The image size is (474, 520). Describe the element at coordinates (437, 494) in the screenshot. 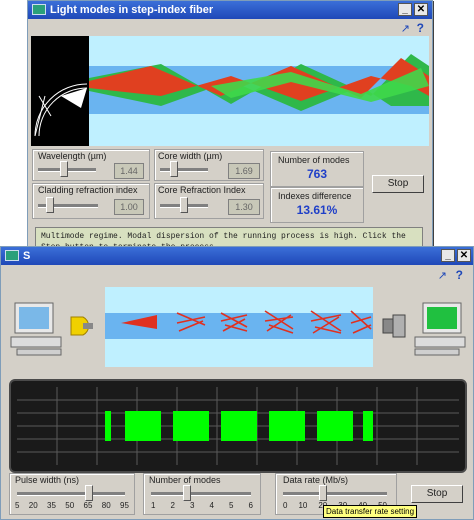

I see `stop-button-bottom: Stop` at that location.